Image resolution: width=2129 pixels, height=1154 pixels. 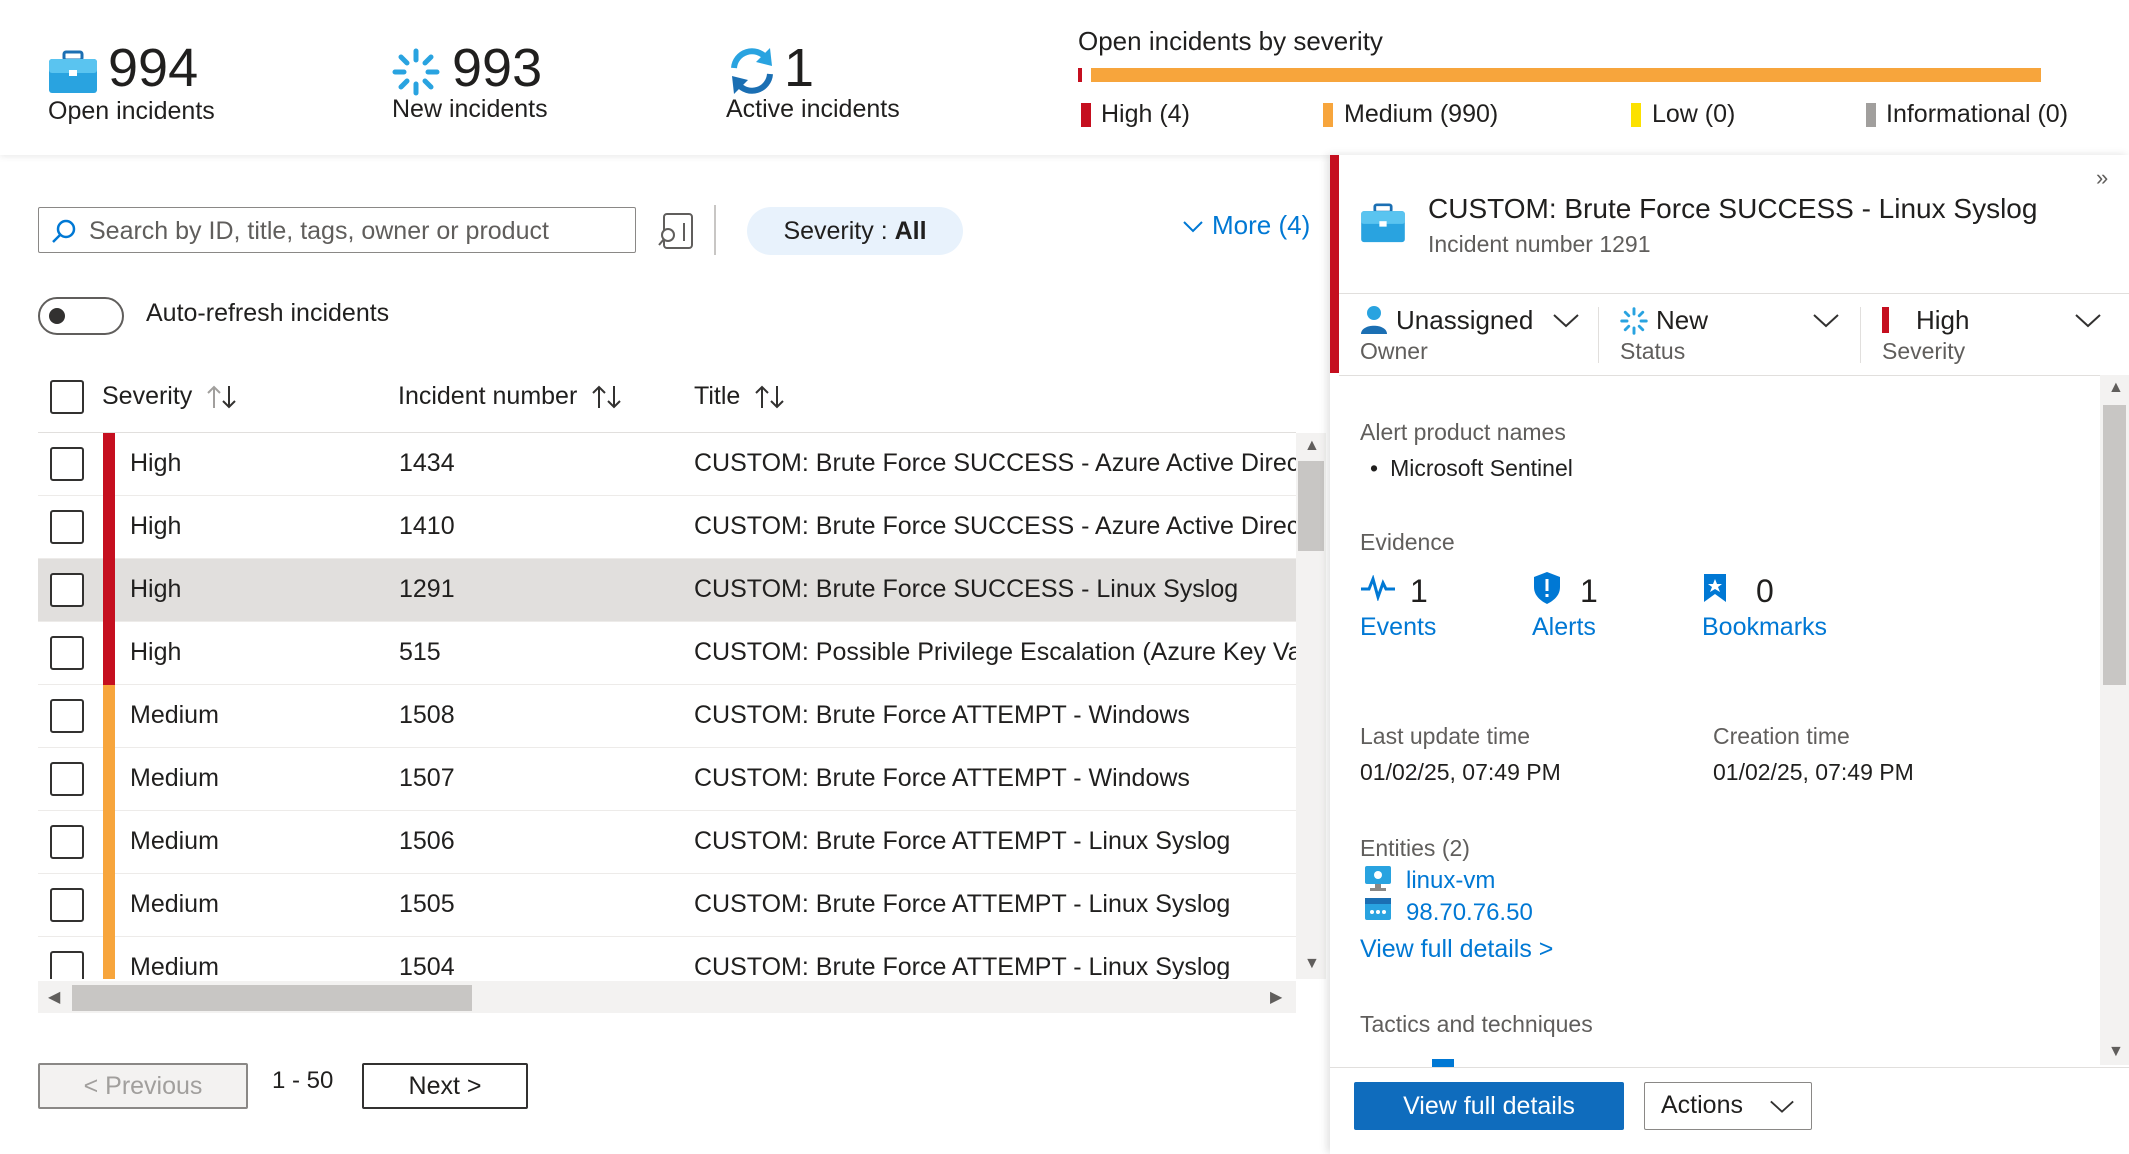 I want to click on previous-page-button: < Previous, so click(x=143, y=1086).